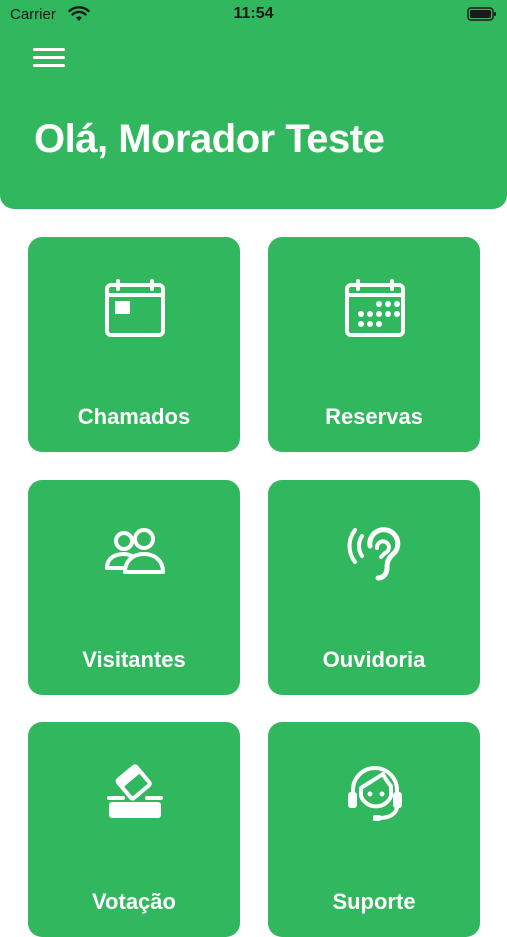 This screenshot has width=507, height=937. Describe the element at coordinates (134, 416) in the screenshot. I see `tile-label: Chamados` at that location.